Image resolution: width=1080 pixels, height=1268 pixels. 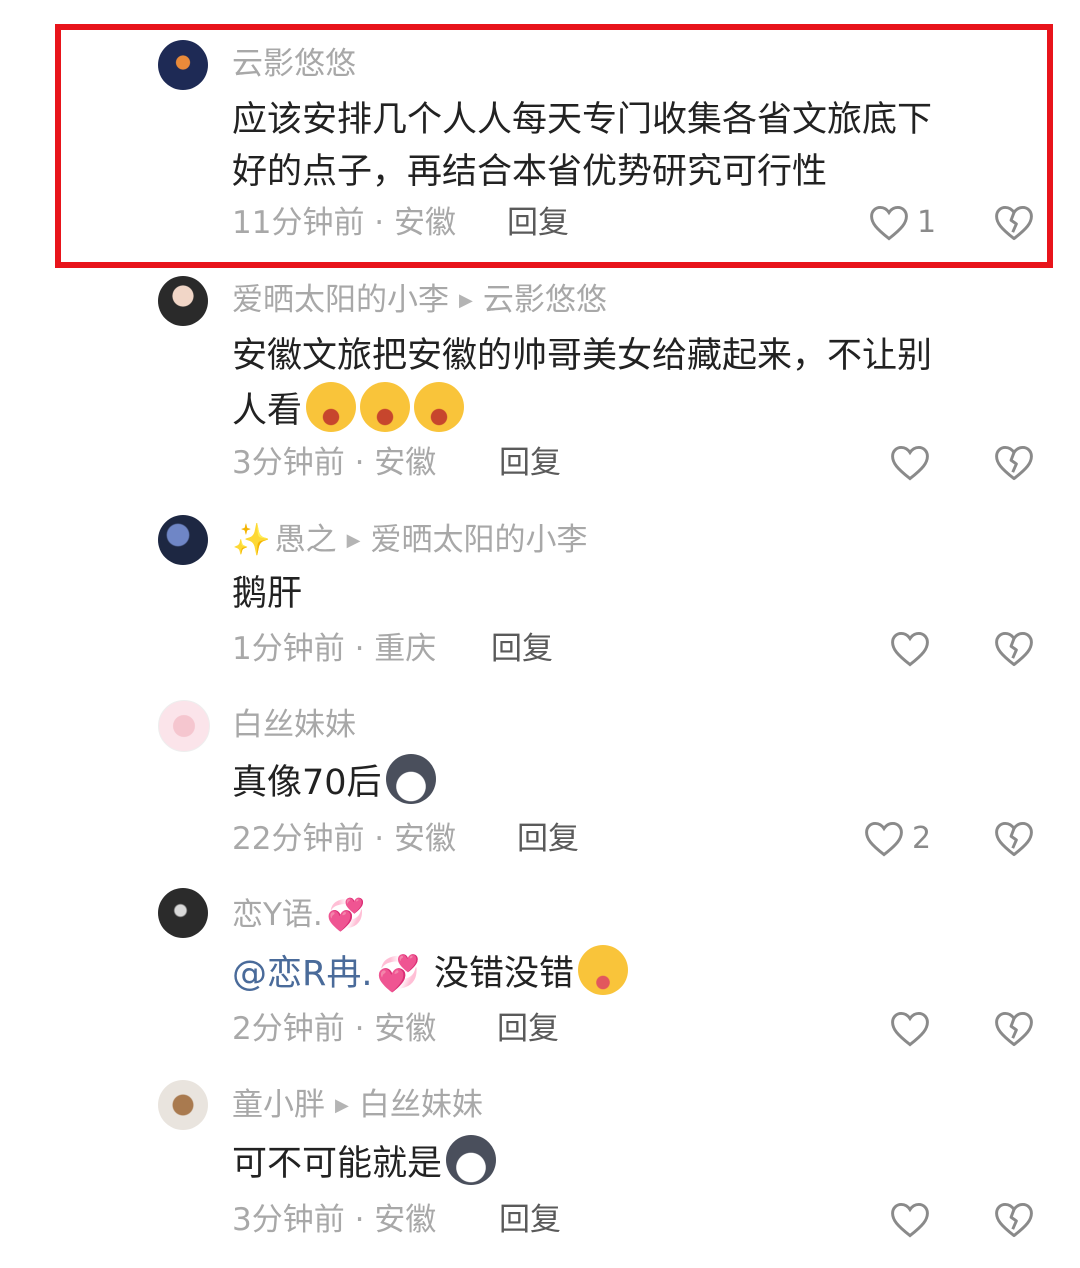 What do you see at coordinates (334, 649) in the screenshot?
I see `comment-time-location: 1分钟前 · 重庆` at bounding box center [334, 649].